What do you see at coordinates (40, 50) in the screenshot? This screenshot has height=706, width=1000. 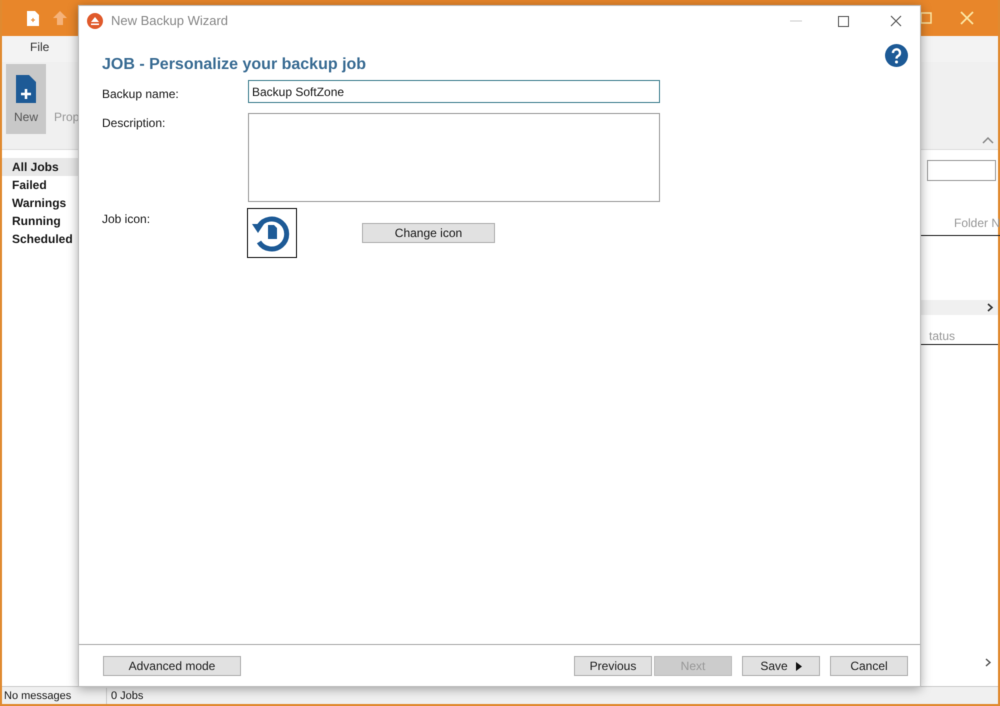 I see `menu-tab: File` at bounding box center [40, 50].